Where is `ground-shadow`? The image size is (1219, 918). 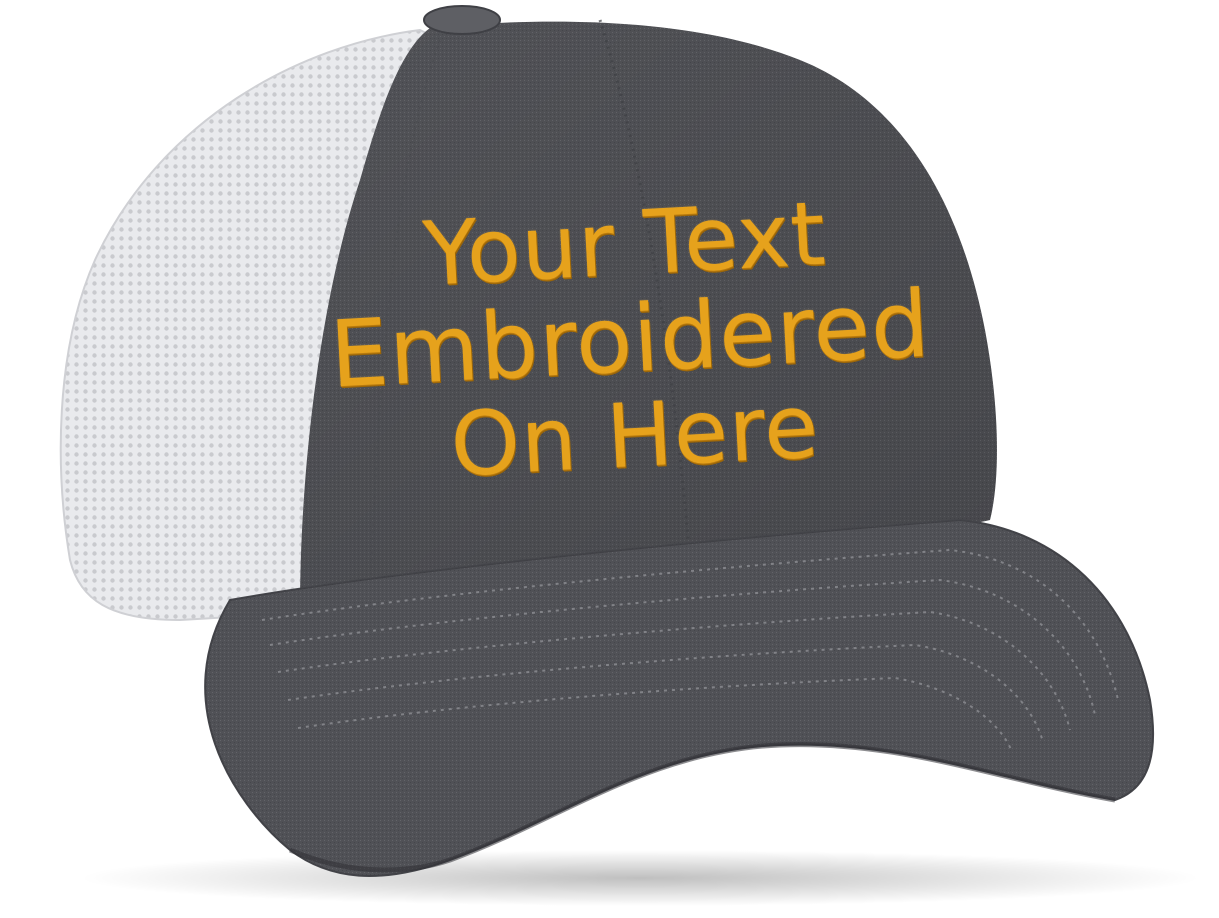
ground-shadow is located at coordinates (640, 878).